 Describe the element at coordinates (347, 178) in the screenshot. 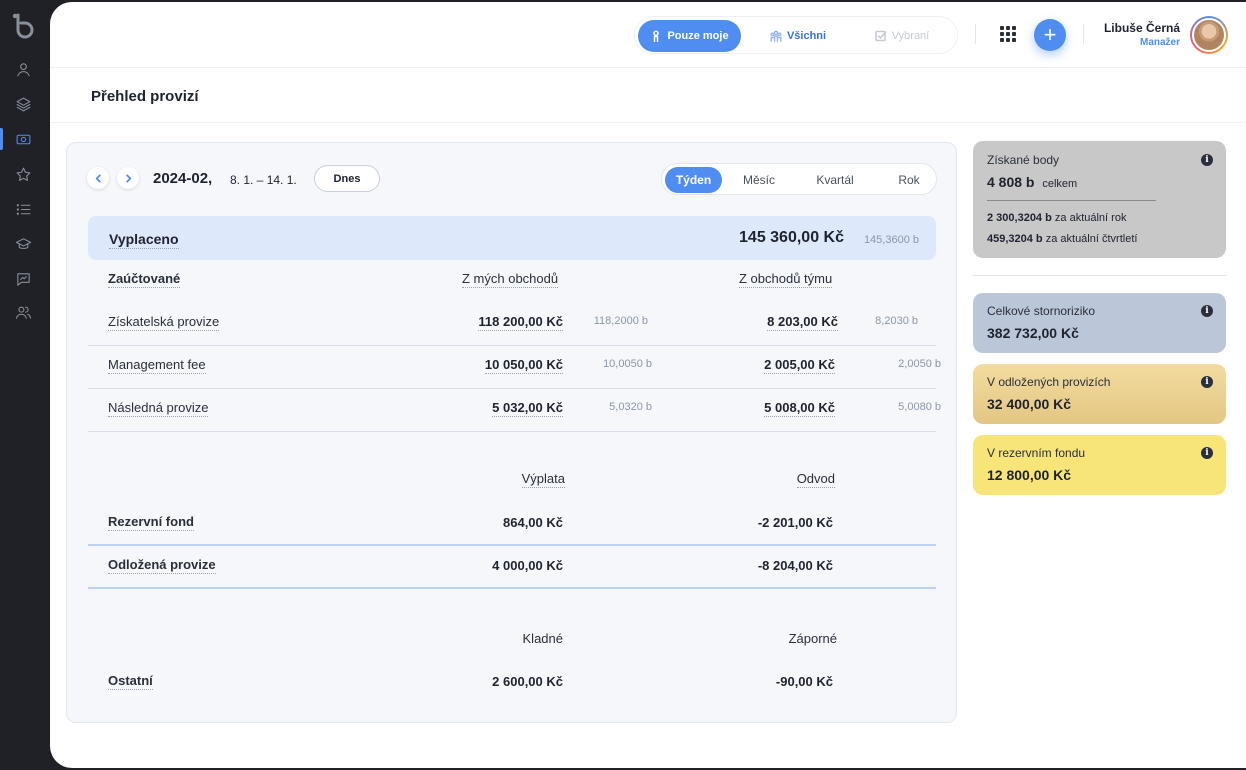

I see `today-button: Dnes` at that location.